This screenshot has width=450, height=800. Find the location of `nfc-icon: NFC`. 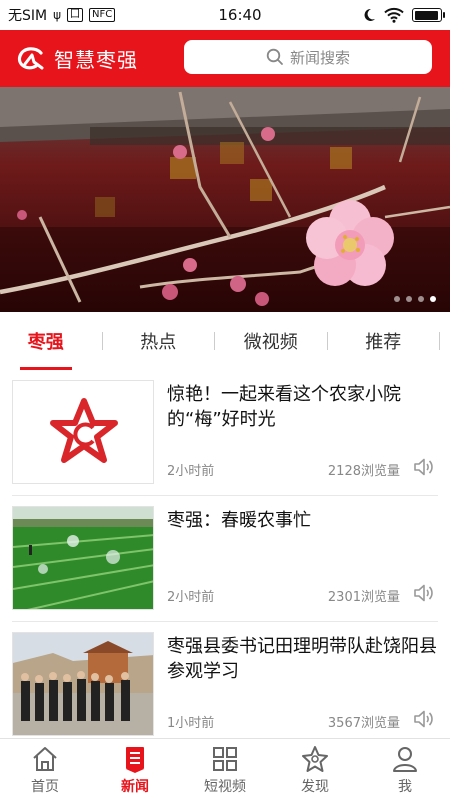

nfc-icon: NFC is located at coordinates (102, 15).